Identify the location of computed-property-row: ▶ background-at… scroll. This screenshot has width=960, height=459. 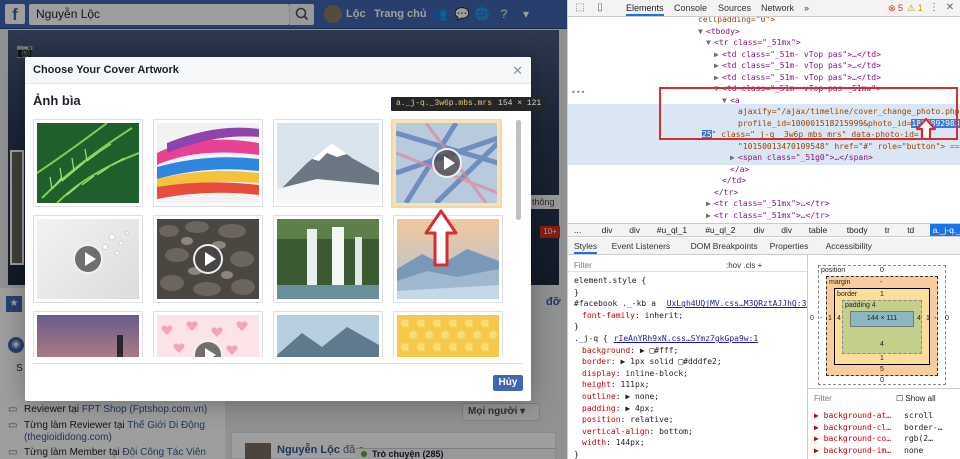
(873, 415).